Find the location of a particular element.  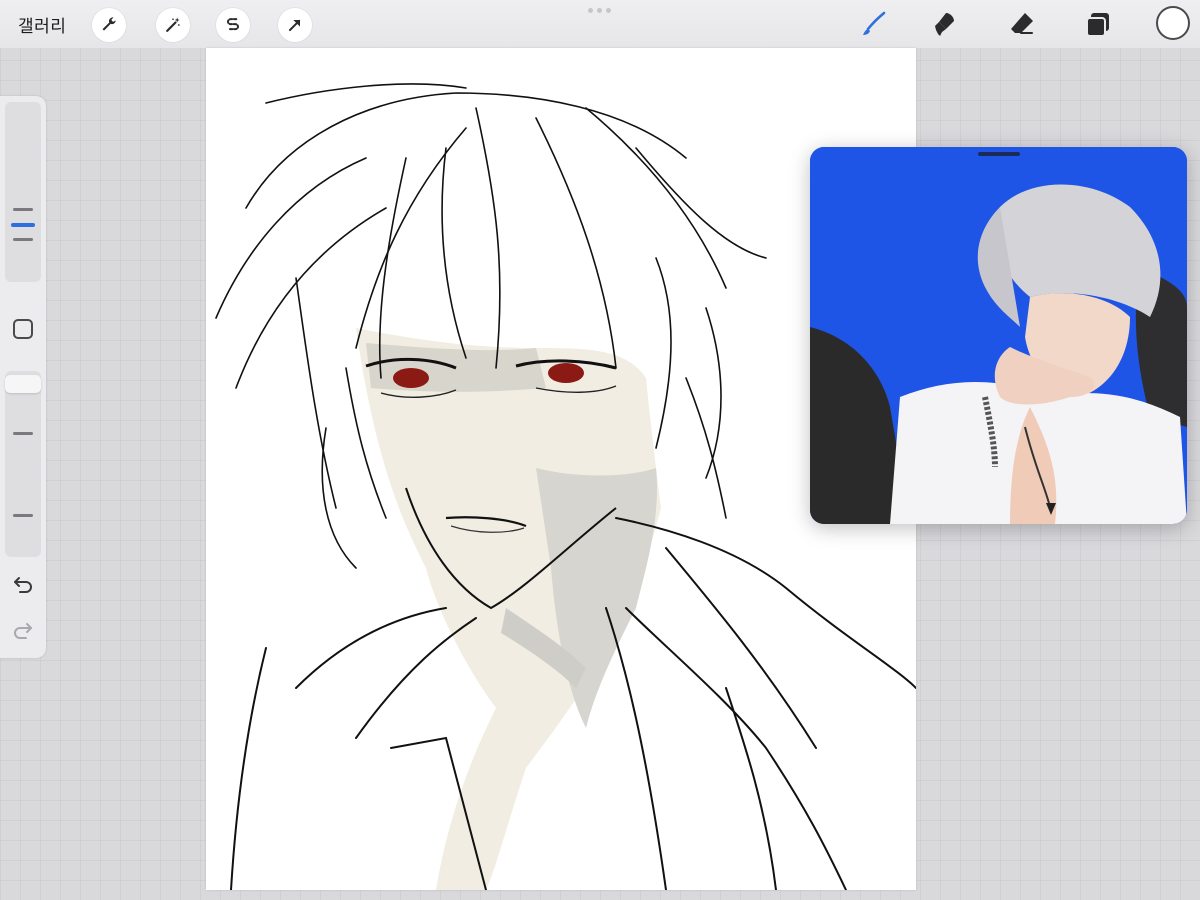

modify-button-icon is located at coordinates (23, 329).